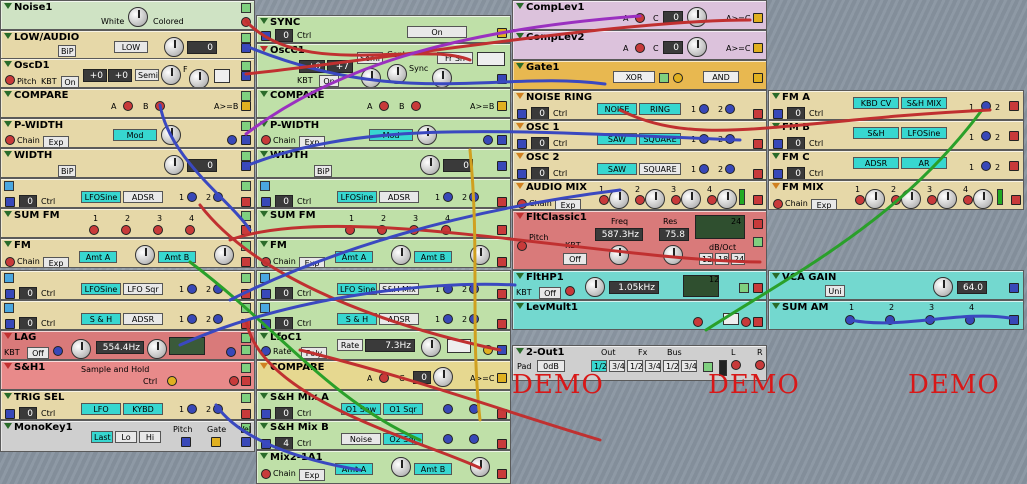  I want to click on sum-out-jack, so click(1014, 320).